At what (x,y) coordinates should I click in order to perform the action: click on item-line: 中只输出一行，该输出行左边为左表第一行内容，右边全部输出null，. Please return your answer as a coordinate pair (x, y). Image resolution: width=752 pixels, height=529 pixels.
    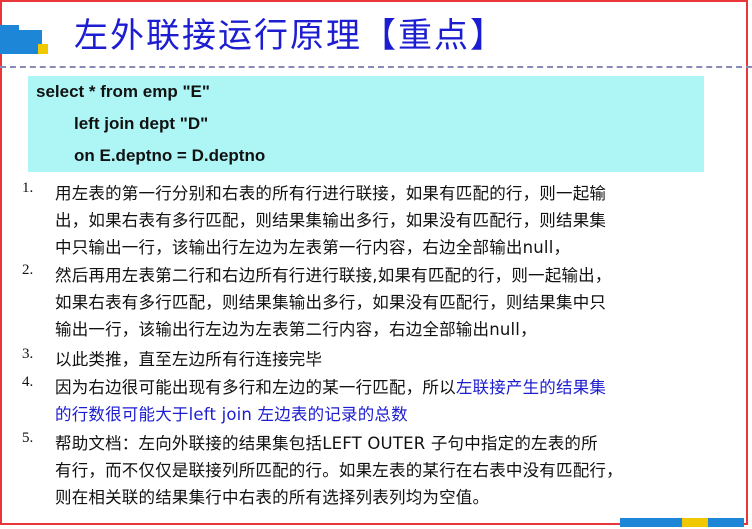
    Looking at the image, I should click on (313, 247).